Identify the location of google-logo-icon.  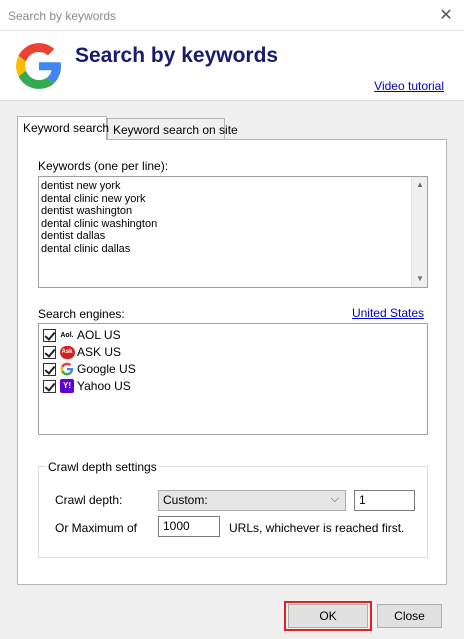
(38, 66).